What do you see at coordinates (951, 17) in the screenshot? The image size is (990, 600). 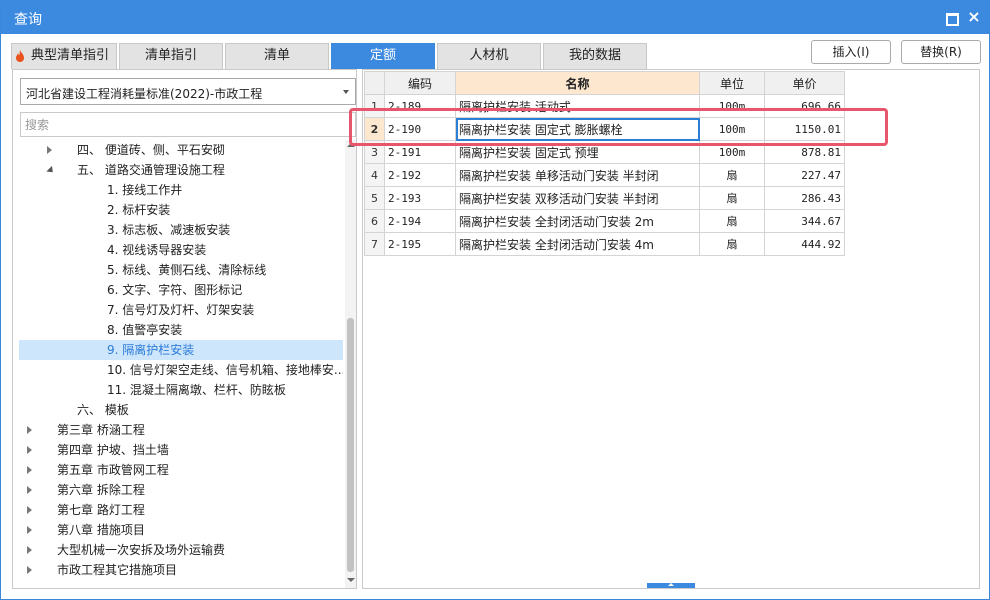 I see `maximize-icon` at bounding box center [951, 17].